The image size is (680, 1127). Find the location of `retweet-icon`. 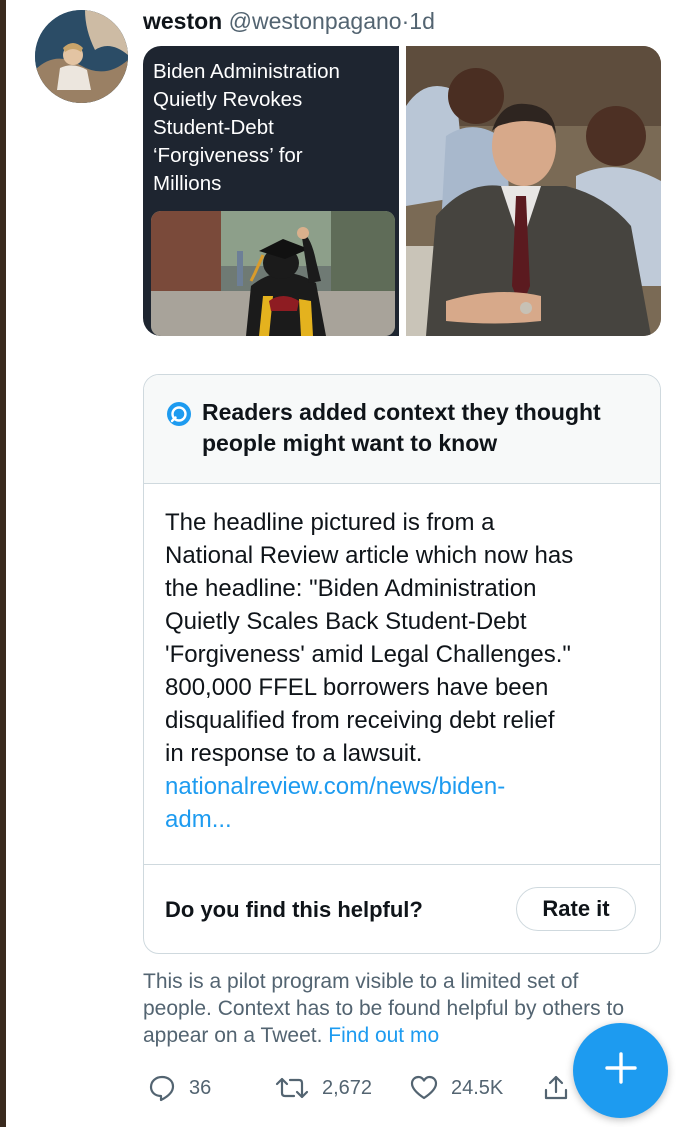

retweet-icon is located at coordinates (292, 1088).